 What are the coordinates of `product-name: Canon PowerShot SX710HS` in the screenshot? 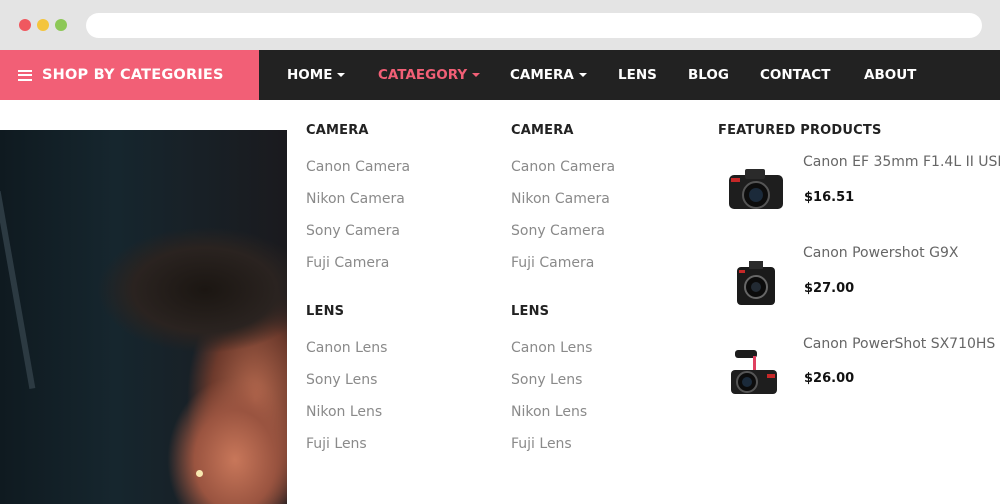 It's located at (899, 344).